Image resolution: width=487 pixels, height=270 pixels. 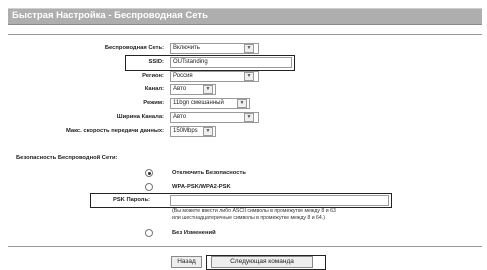 What do you see at coordinates (149, 173) in the screenshot?
I see `radio-disable-security` at bounding box center [149, 173].